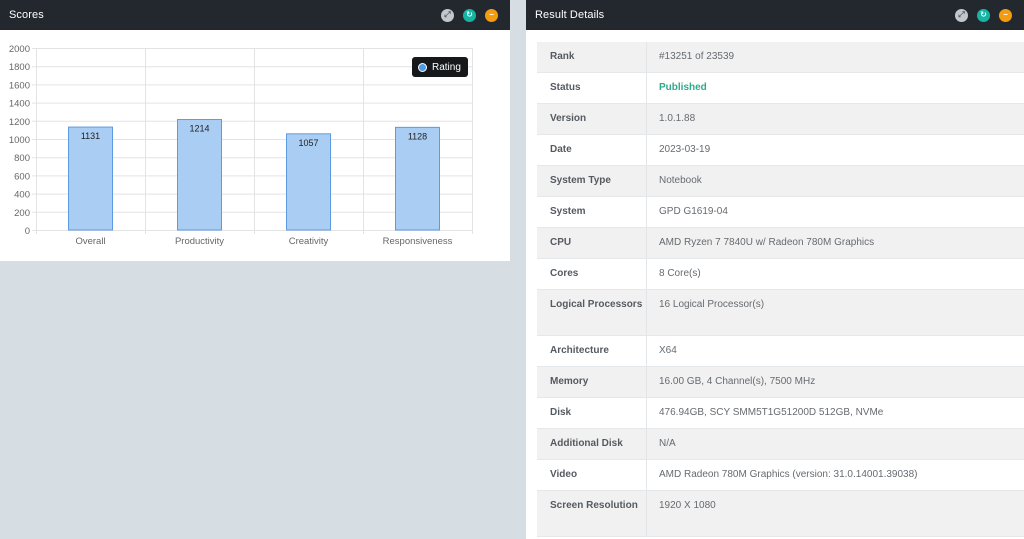 The image size is (1024, 539). Describe the element at coordinates (19, 104) in the screenshot. I see `y-tick-label: 1400` at that location.